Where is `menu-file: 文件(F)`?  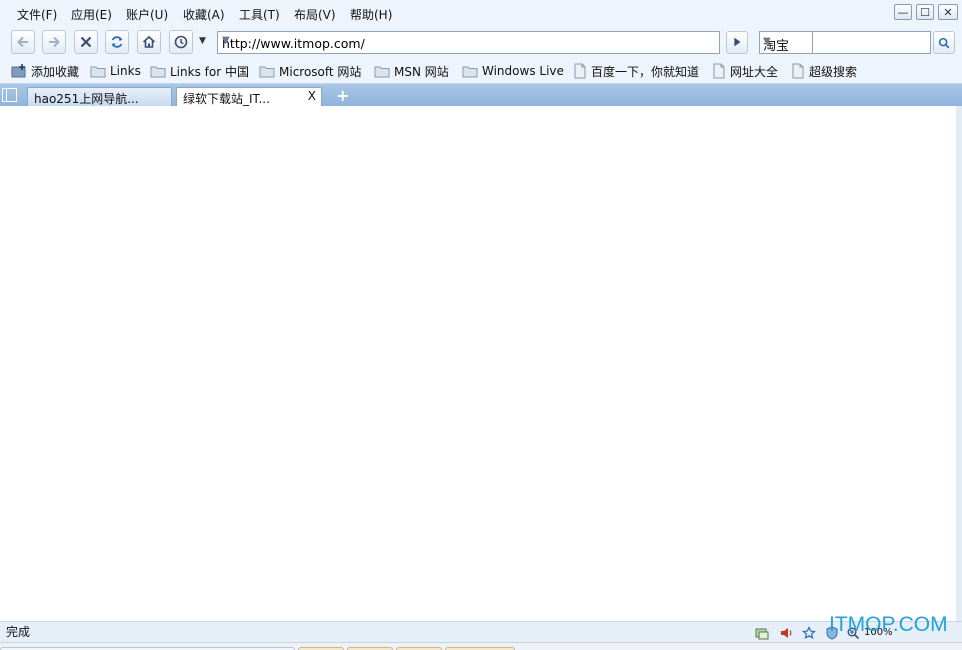
menu-file: 文件(F) is located at coordinates (37, 14).